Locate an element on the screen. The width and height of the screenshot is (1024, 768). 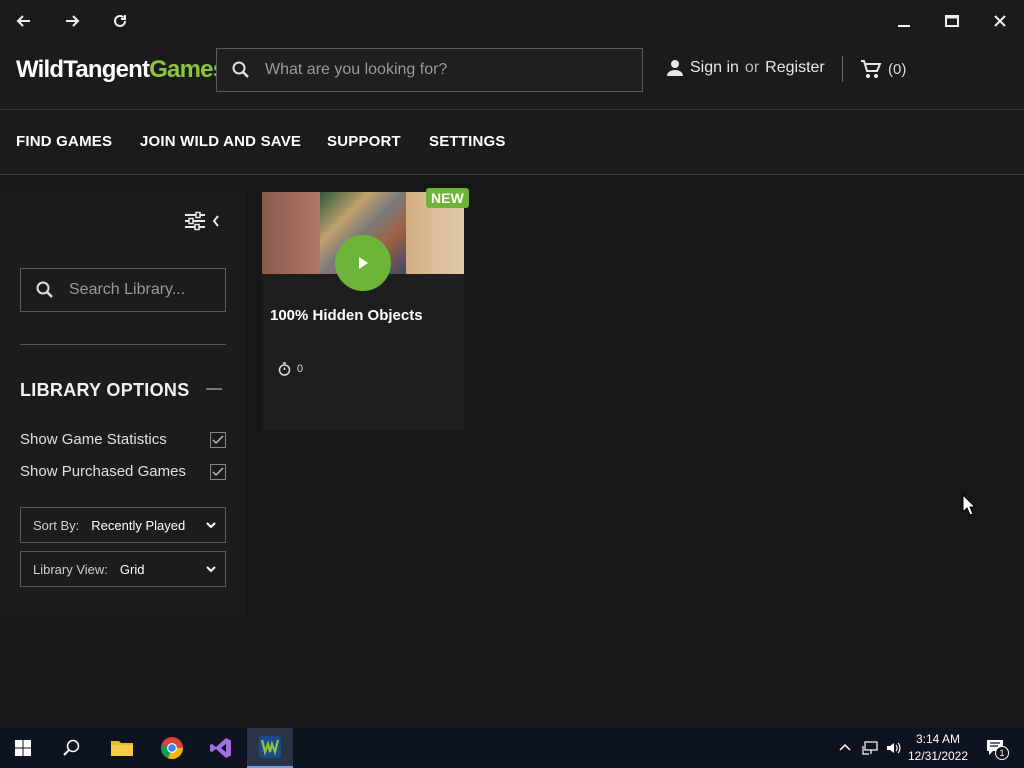
notifications-button: 1 is located at coordinates (996, 748).